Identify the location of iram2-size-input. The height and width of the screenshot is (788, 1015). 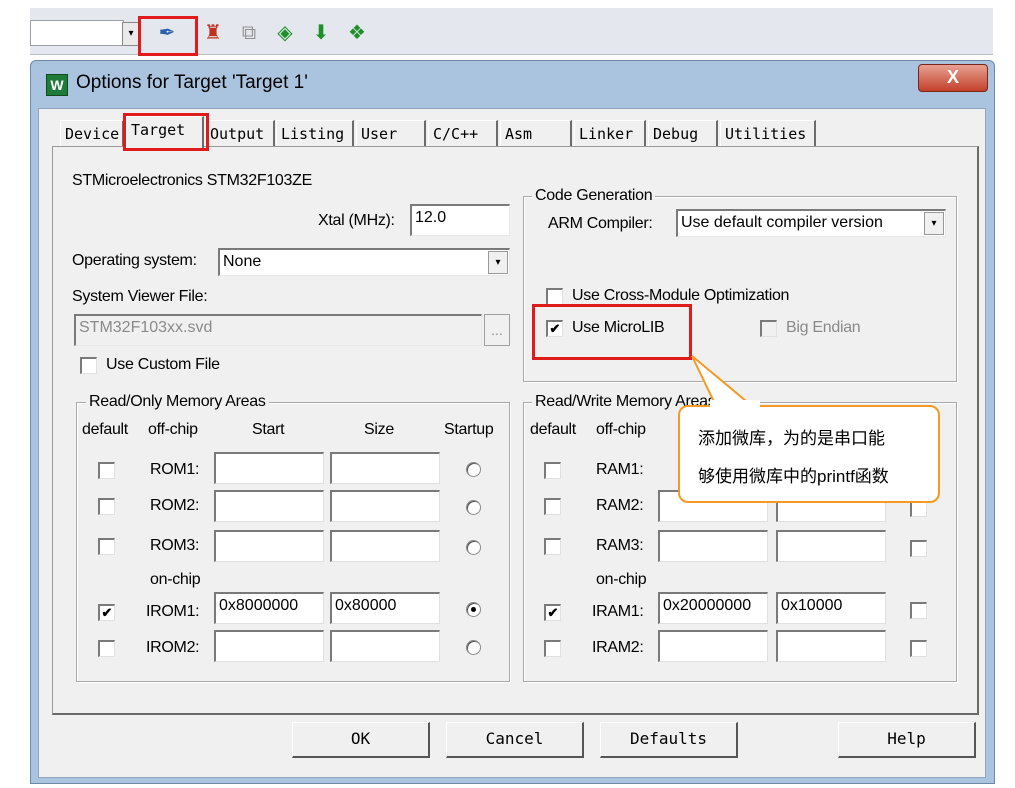
(831, 646).